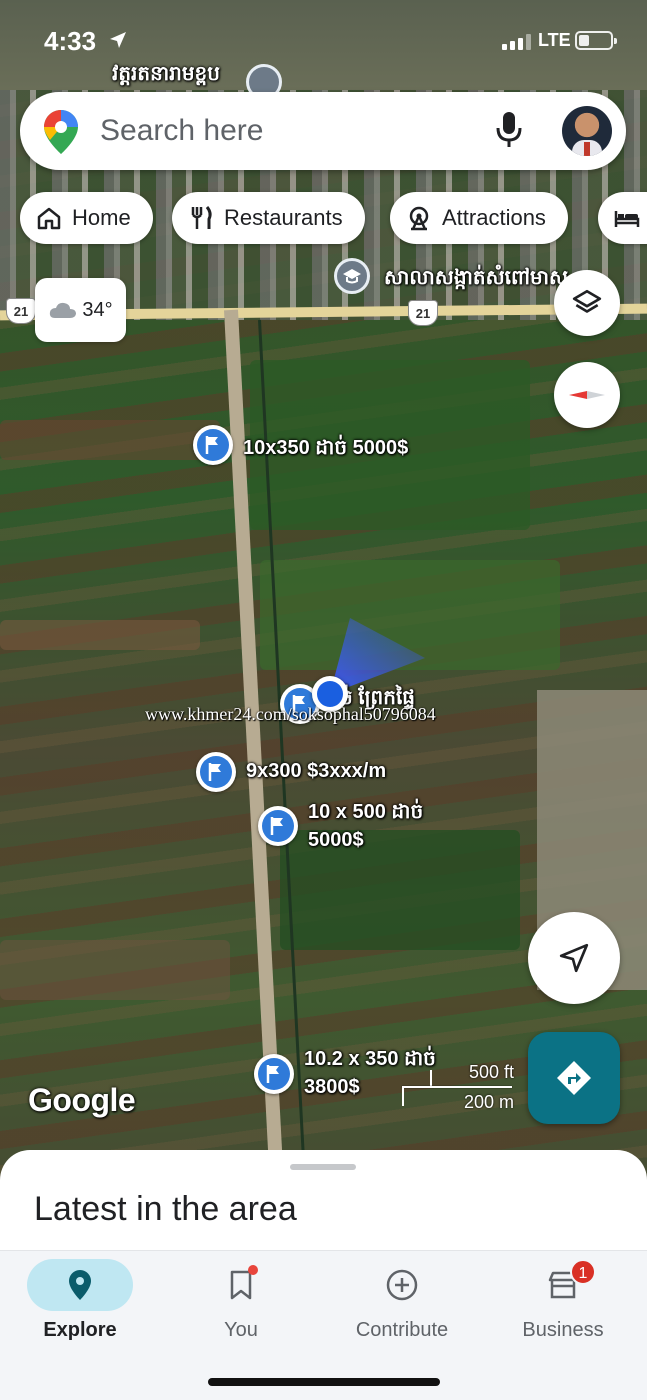 Image resolution: width=647 pixels, height=1400 pixels. I want to click on pagoda-label: វត្តរតនារាមខ្ពប, so click(166, 75).